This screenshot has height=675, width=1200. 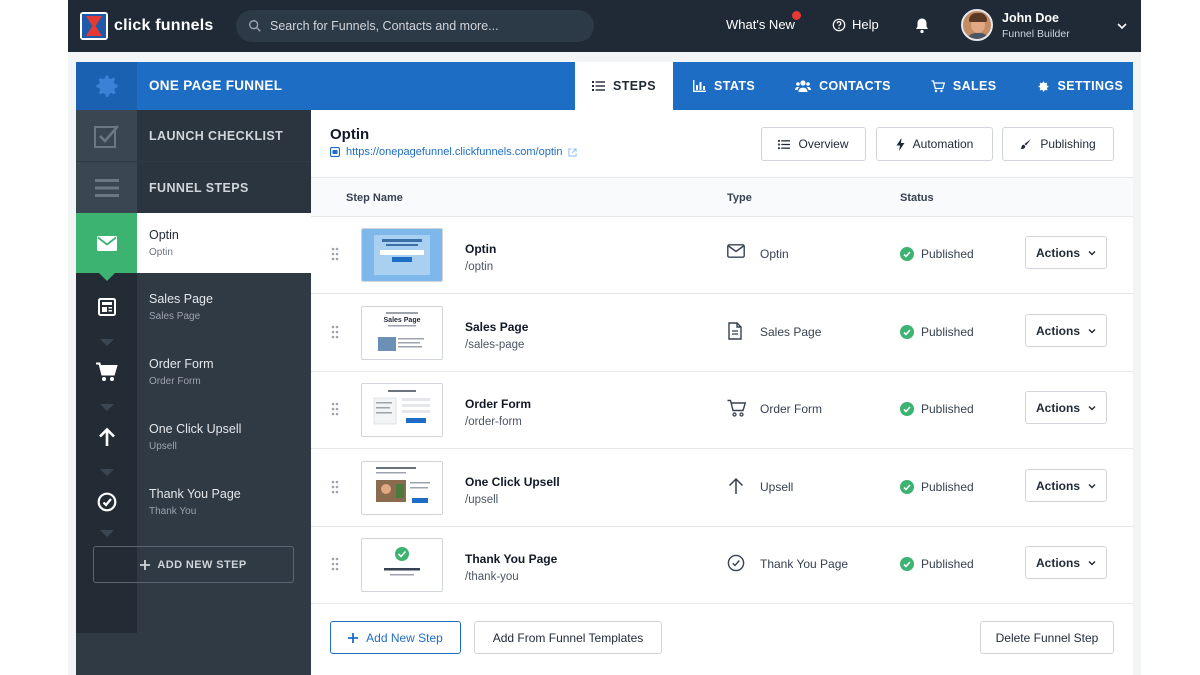 What do you see at coordinates (173, 511) in the screenshot?
I see `step-type: Thank You` at bounding box center [173, 511].